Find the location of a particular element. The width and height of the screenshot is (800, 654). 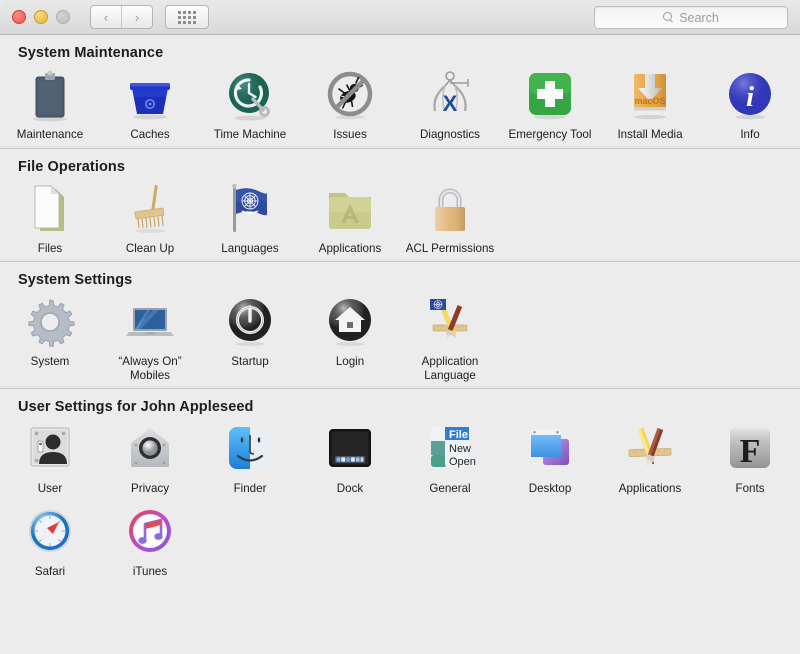

grid-view-button is located at coordinates (187, 17).